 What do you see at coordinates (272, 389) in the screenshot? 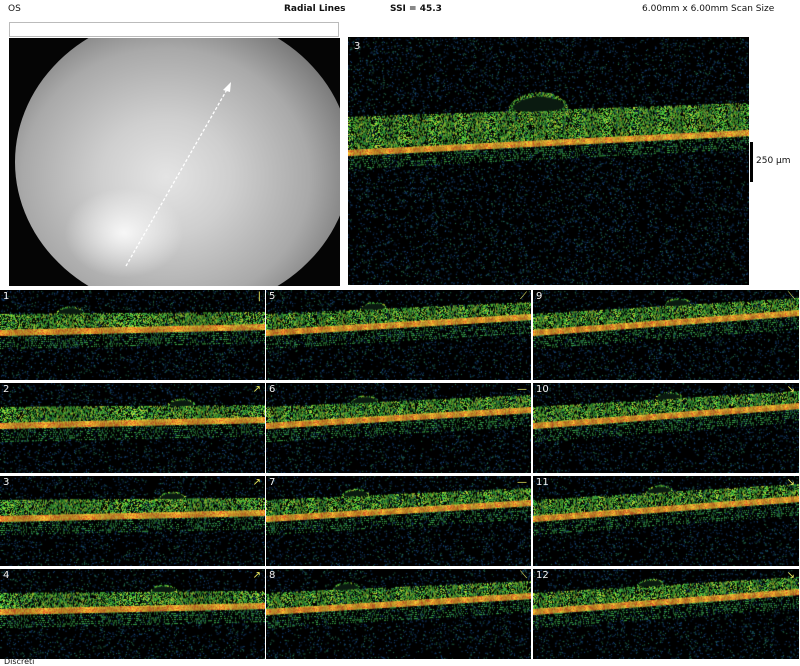
I see `thumbnail-number: 6` at bounding box center [272, 389].